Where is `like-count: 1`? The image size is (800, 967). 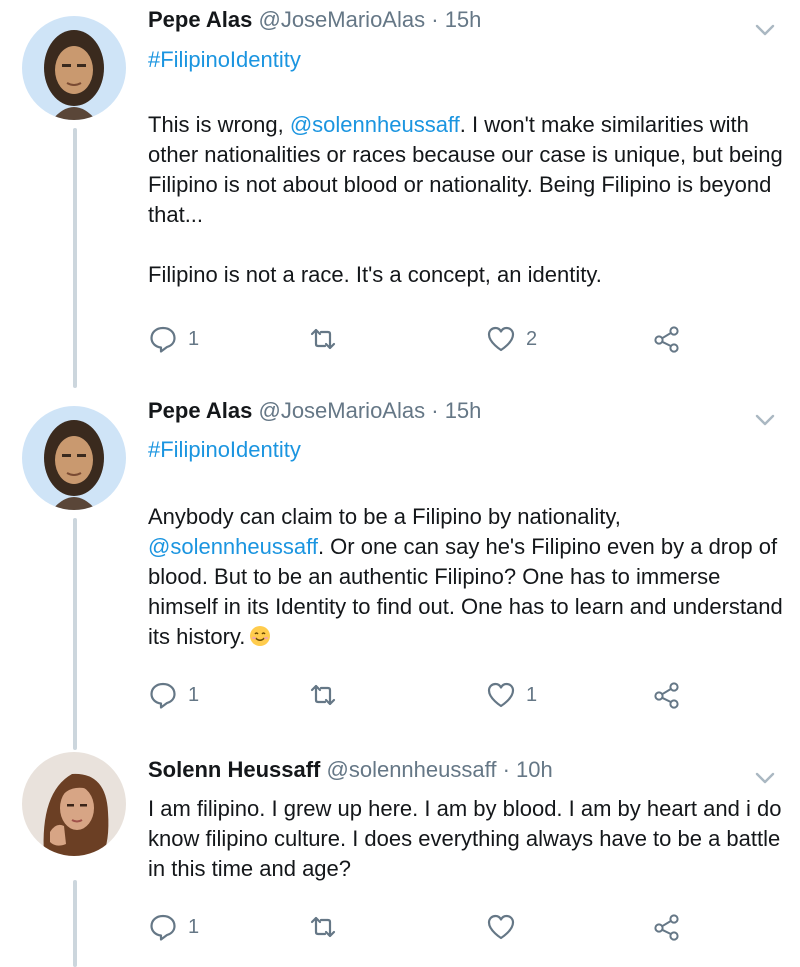 like-count: 1 is located at coordinates (532, 694).